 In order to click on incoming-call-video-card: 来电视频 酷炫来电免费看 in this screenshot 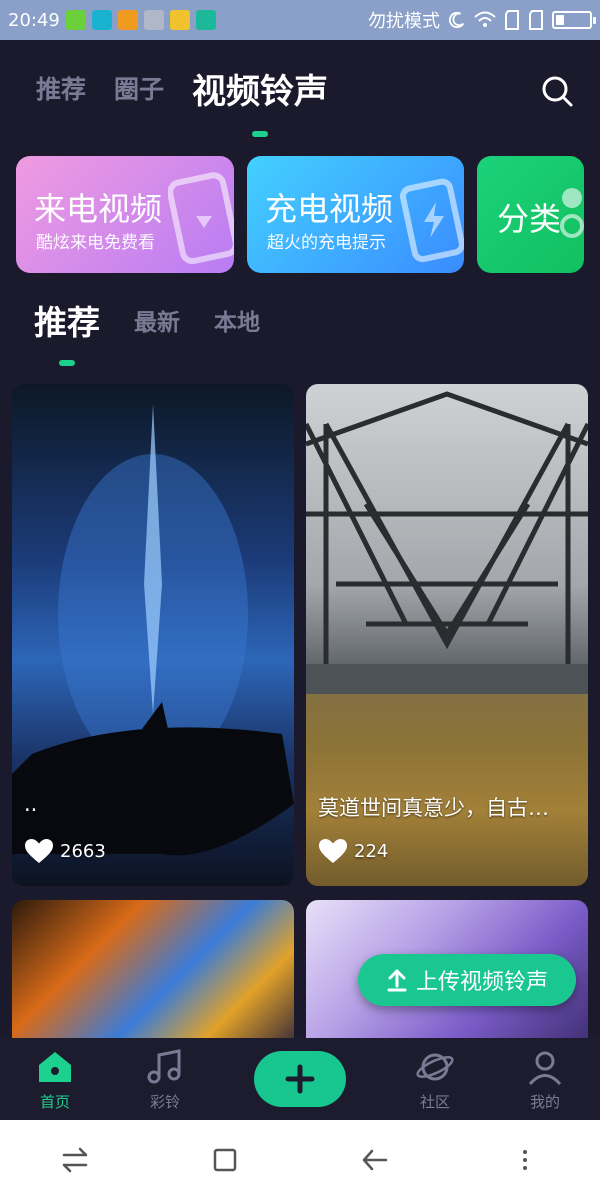, I will do `click(125, 214)`.